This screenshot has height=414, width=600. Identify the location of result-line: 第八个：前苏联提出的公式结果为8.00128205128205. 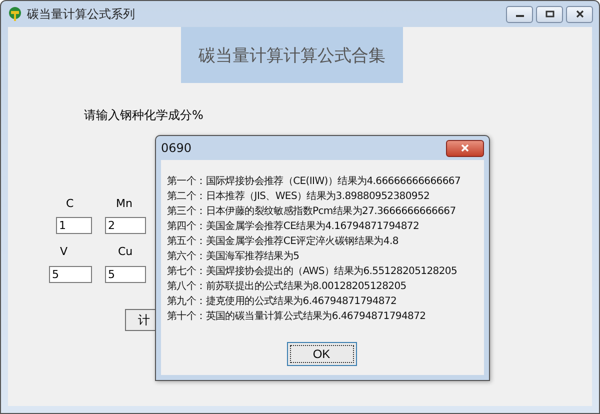
(287, 287).